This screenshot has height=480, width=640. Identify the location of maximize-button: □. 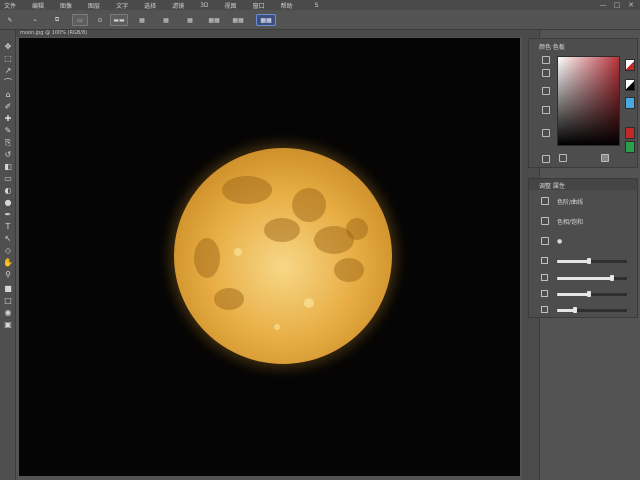
(617, 5).